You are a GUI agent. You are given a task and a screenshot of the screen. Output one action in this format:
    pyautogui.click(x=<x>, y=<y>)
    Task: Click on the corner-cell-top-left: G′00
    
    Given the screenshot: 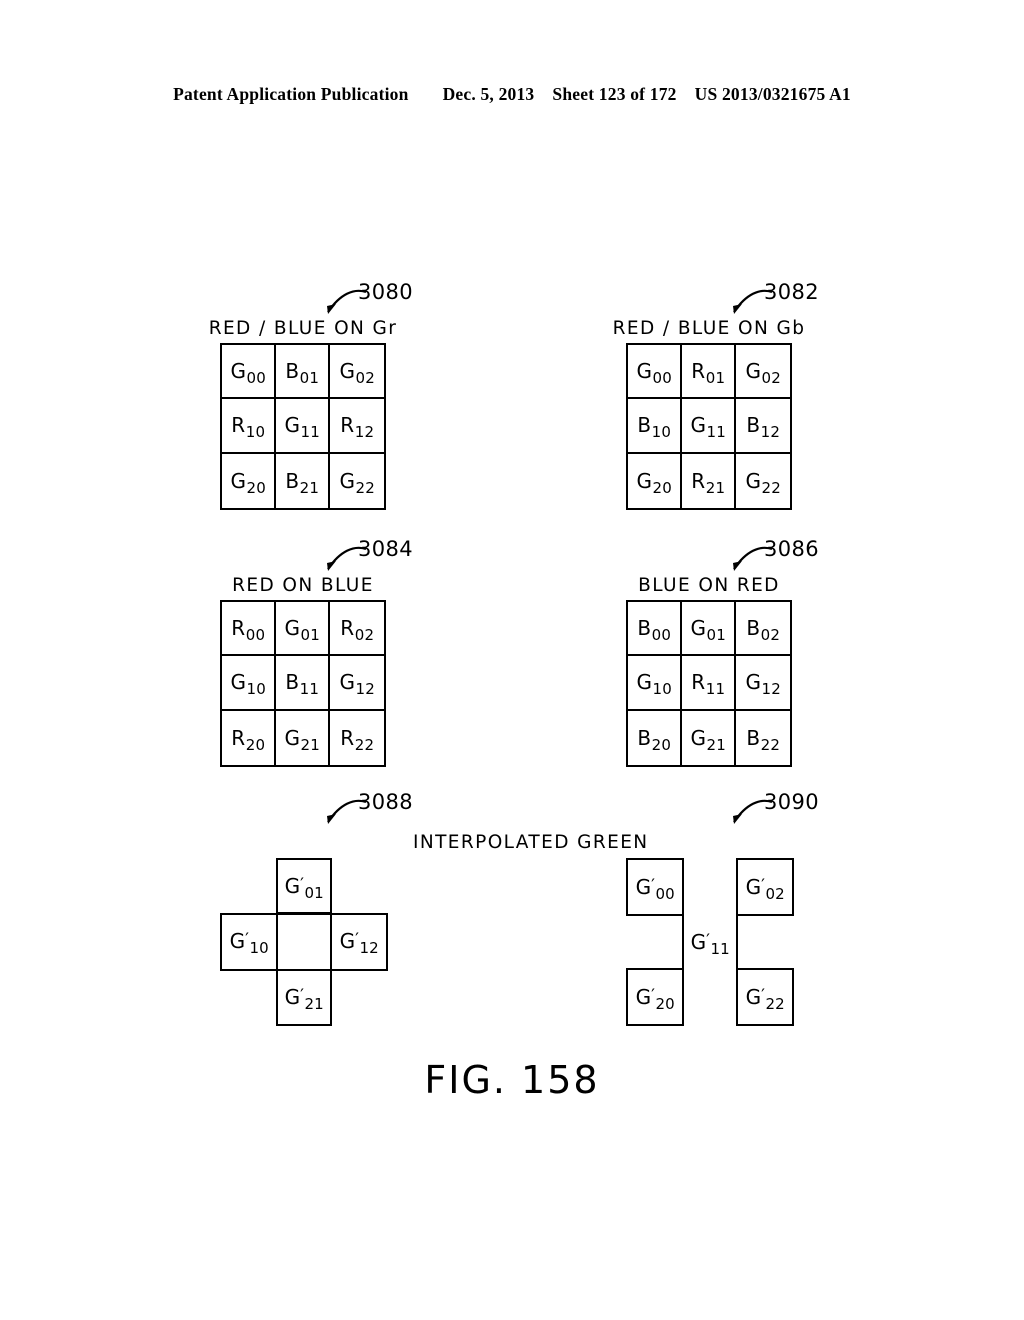 What is the action you would take?
    pyautogui.click(x=655, y=887)
    